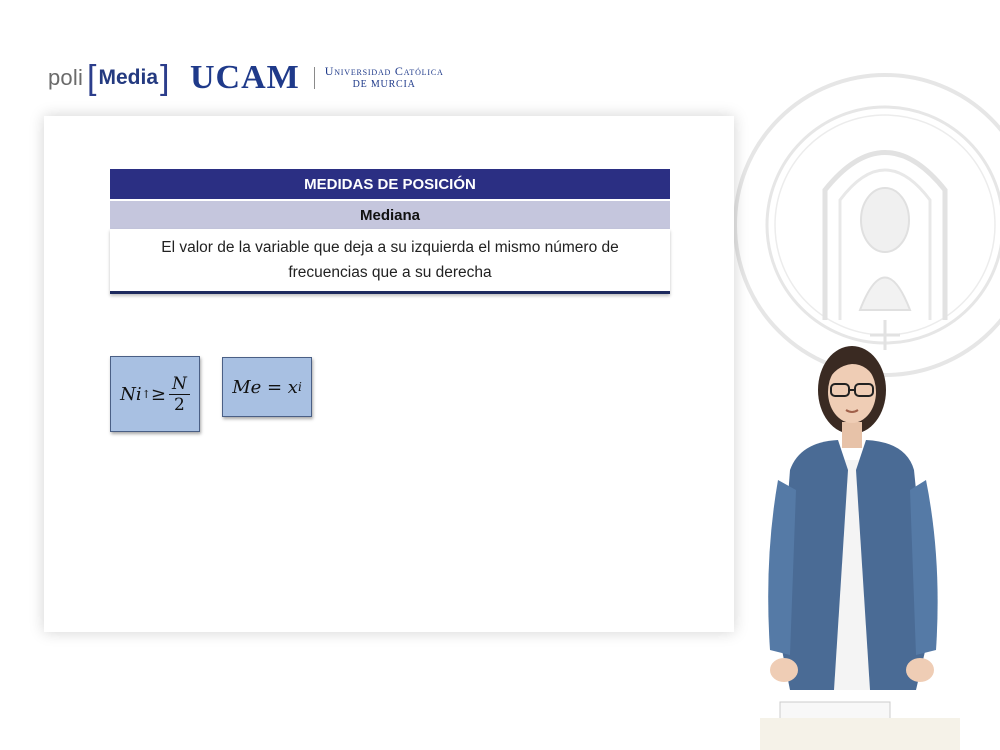 The image size is (1000, 750). What do you see at coordinates (131, 394) in the screenshot?
I see `formula-lhs: Ni` at bounding box center [131, 394].